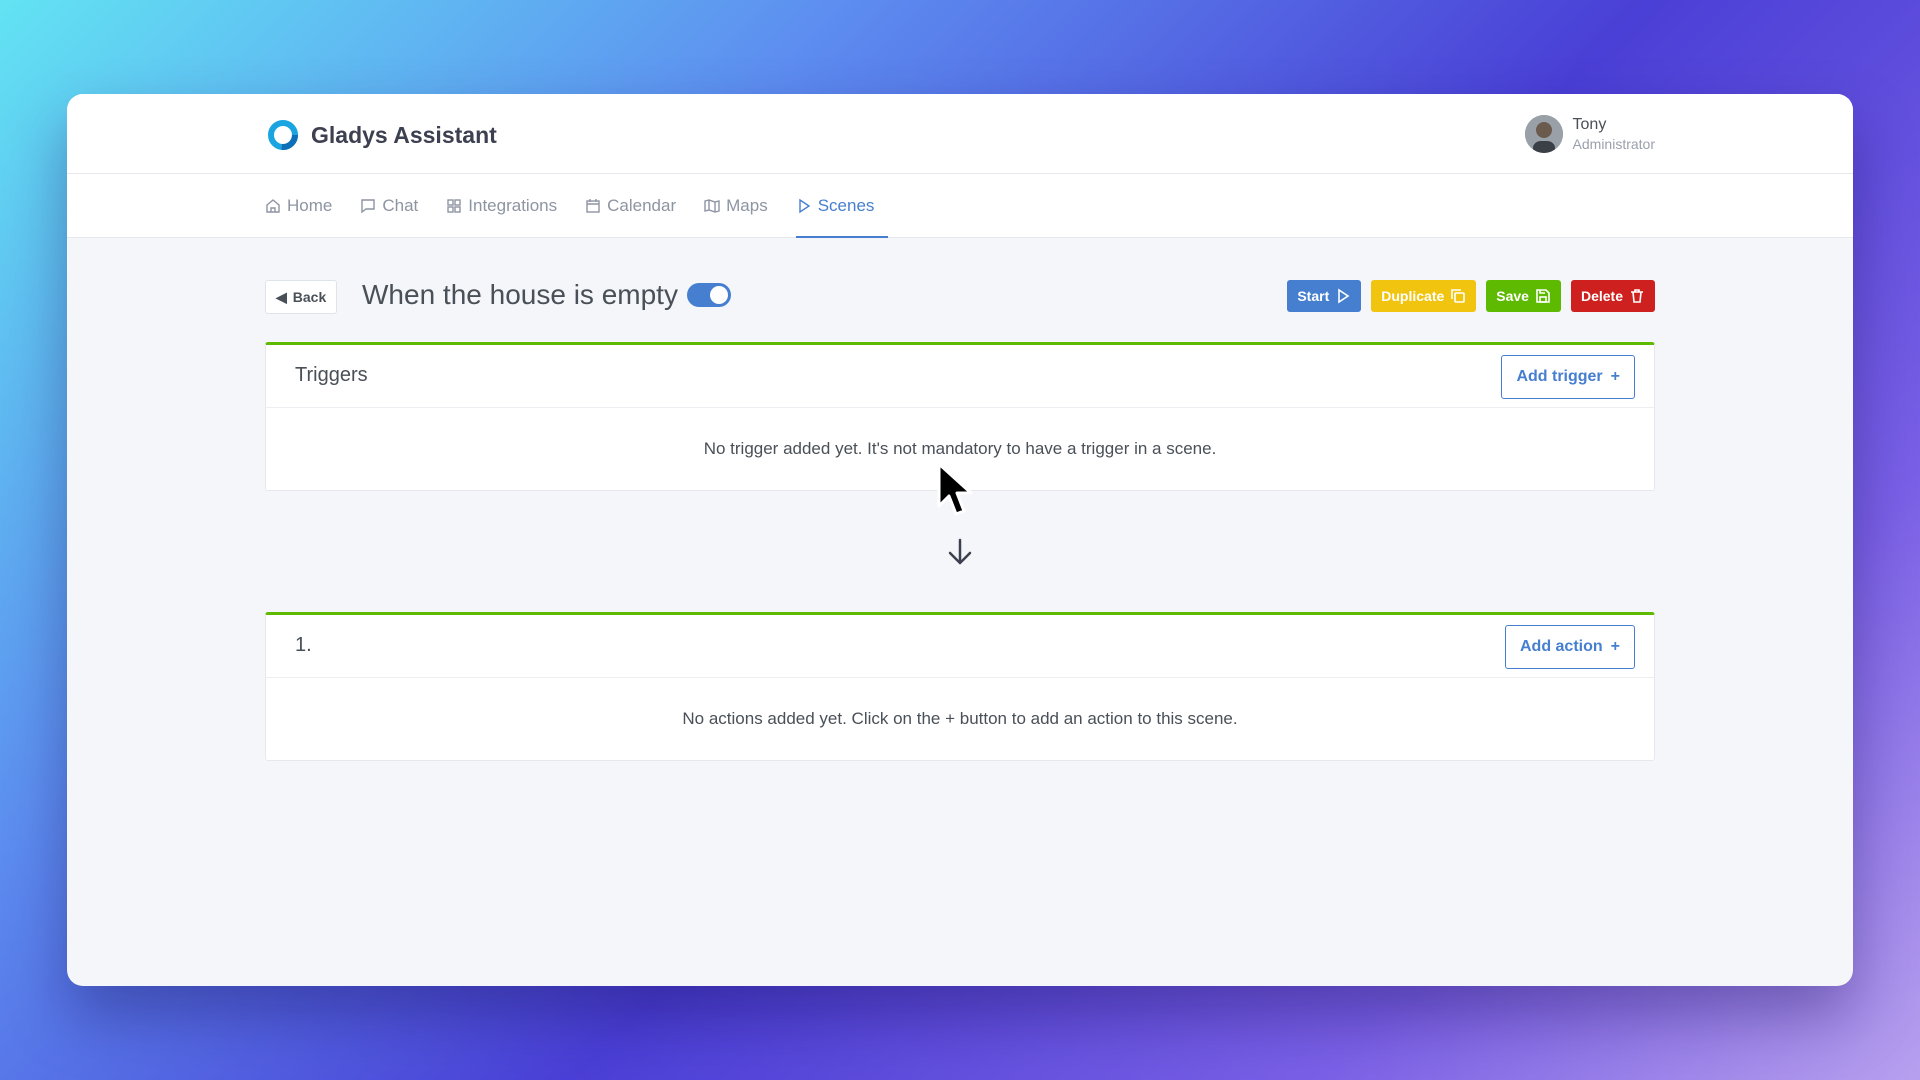 This screenshot has width=1920, height=1080. I want to click on nav-item-scenes: Scenes, so click(842, 206).